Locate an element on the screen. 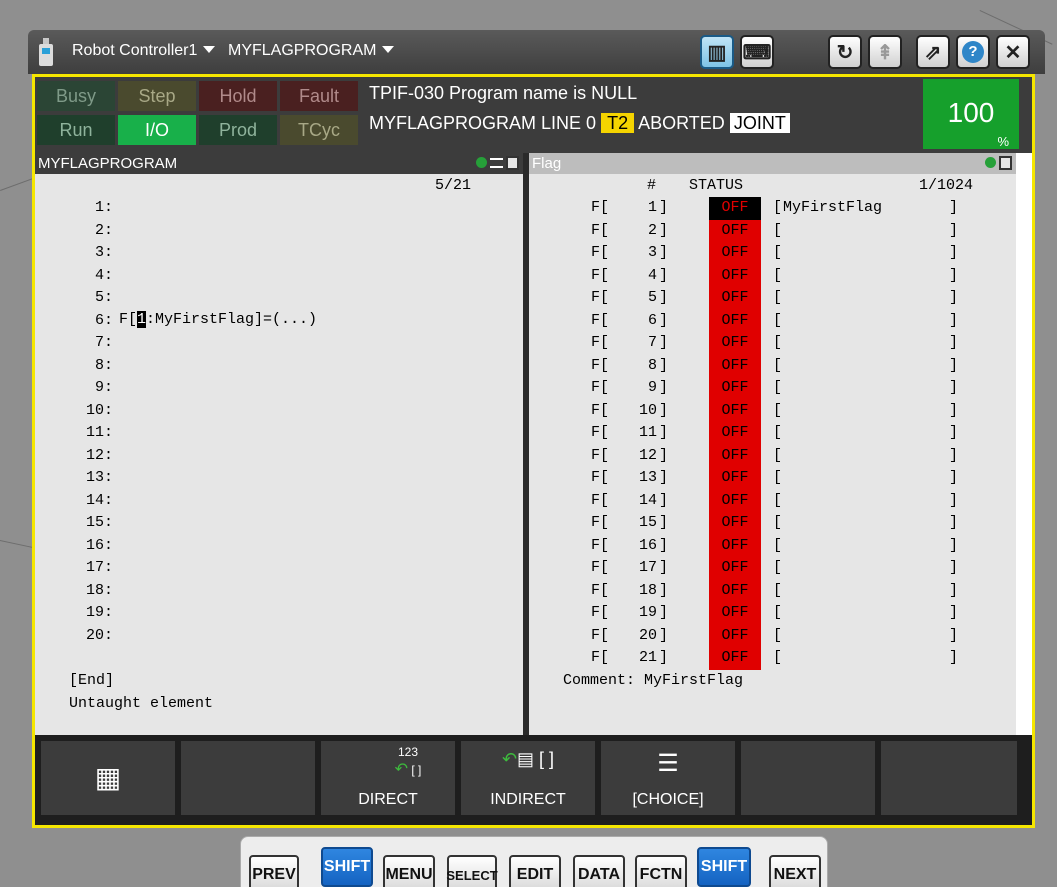 The image size is (1057, 887). softkey-f5 is located at coordinates (808, 778).